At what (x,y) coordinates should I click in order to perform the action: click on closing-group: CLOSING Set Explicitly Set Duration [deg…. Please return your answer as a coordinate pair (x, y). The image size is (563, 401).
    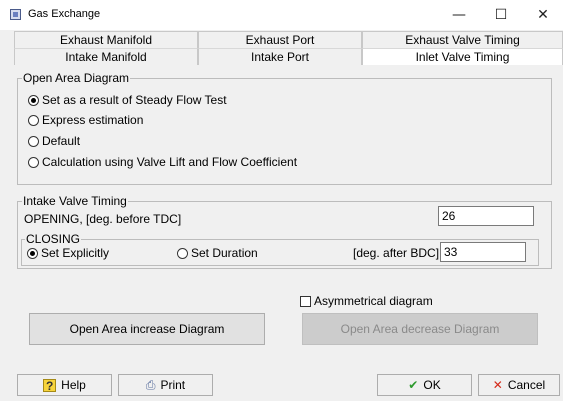
    Looking at the image, I should click on (280, 249).